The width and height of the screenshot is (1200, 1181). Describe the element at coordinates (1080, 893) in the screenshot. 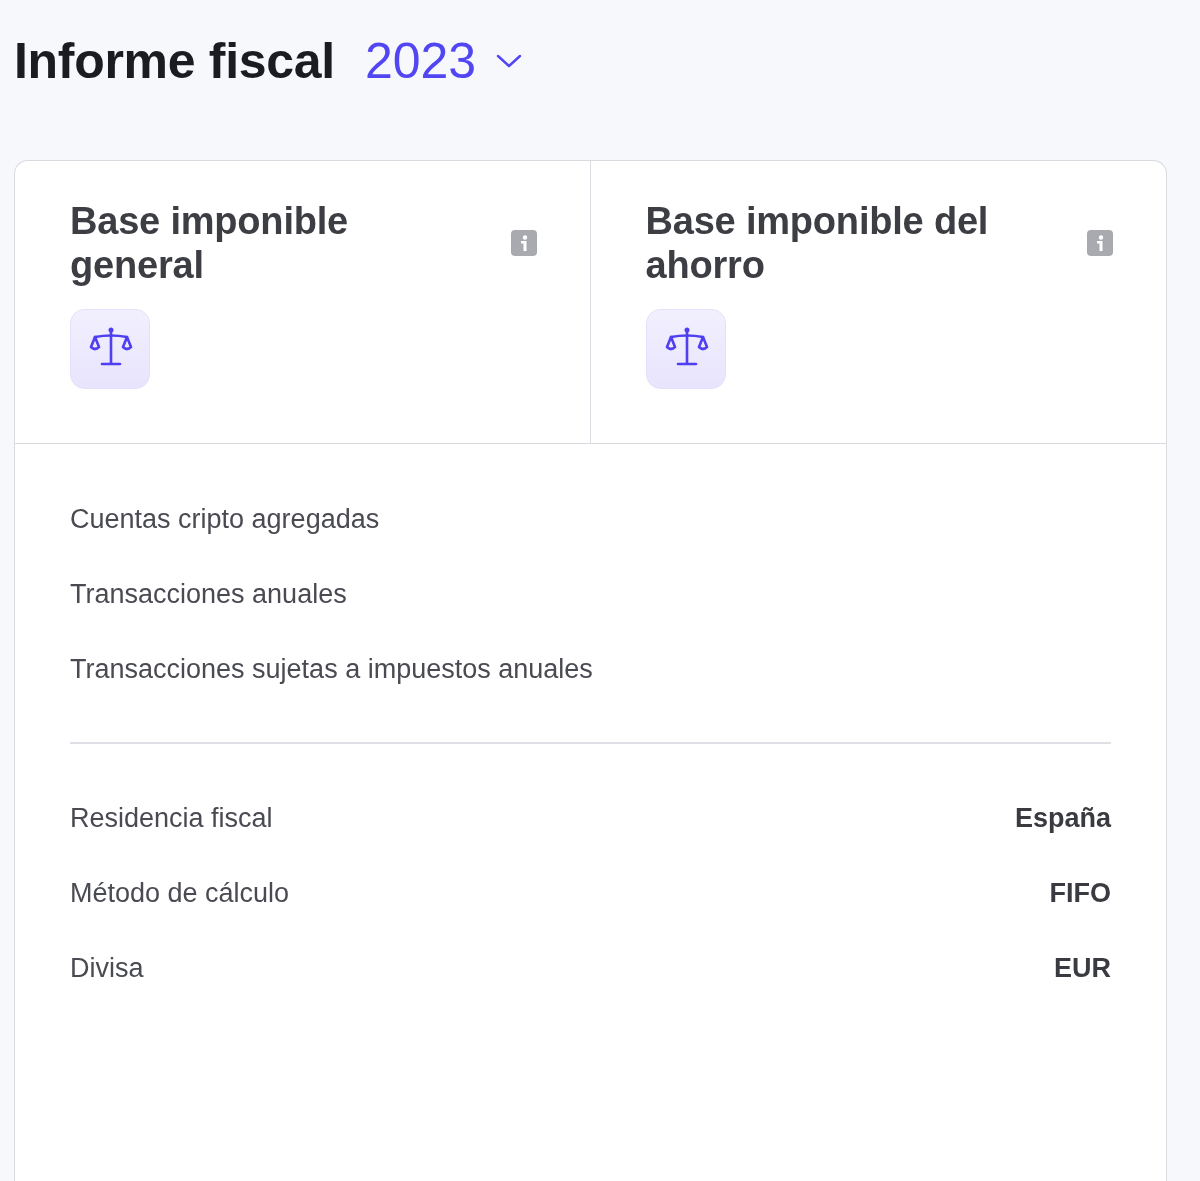

I see `setting-value: FIFO` at that location.